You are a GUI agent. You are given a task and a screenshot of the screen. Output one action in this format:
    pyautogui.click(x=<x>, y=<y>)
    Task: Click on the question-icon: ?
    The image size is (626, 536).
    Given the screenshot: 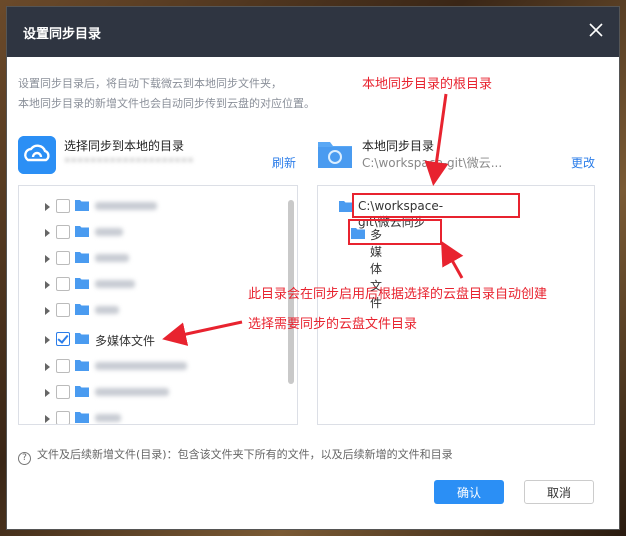 What is the action you would take?
    pyautogui.click(x=24, y=458)
    